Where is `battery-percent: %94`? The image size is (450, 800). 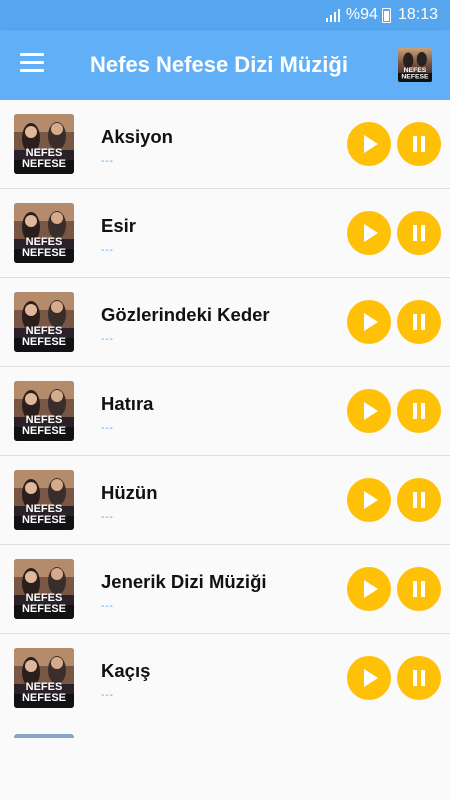 battery-percent: %94 is located at coordinates (361, 14).